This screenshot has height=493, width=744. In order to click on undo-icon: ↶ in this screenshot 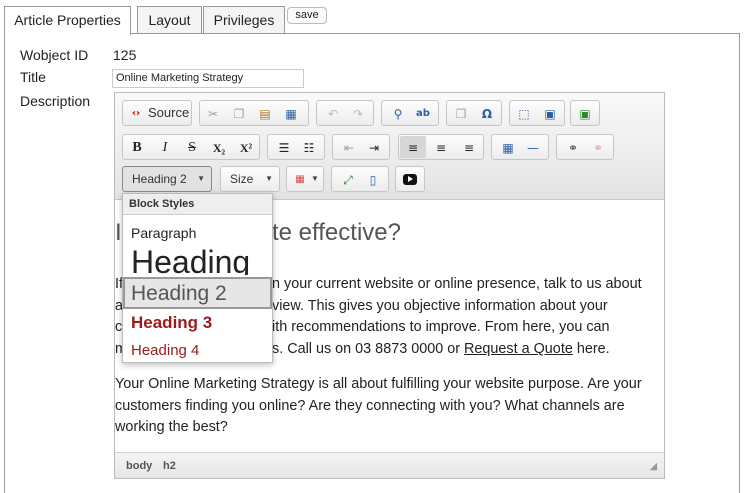, I will do `click(333, 114)`.